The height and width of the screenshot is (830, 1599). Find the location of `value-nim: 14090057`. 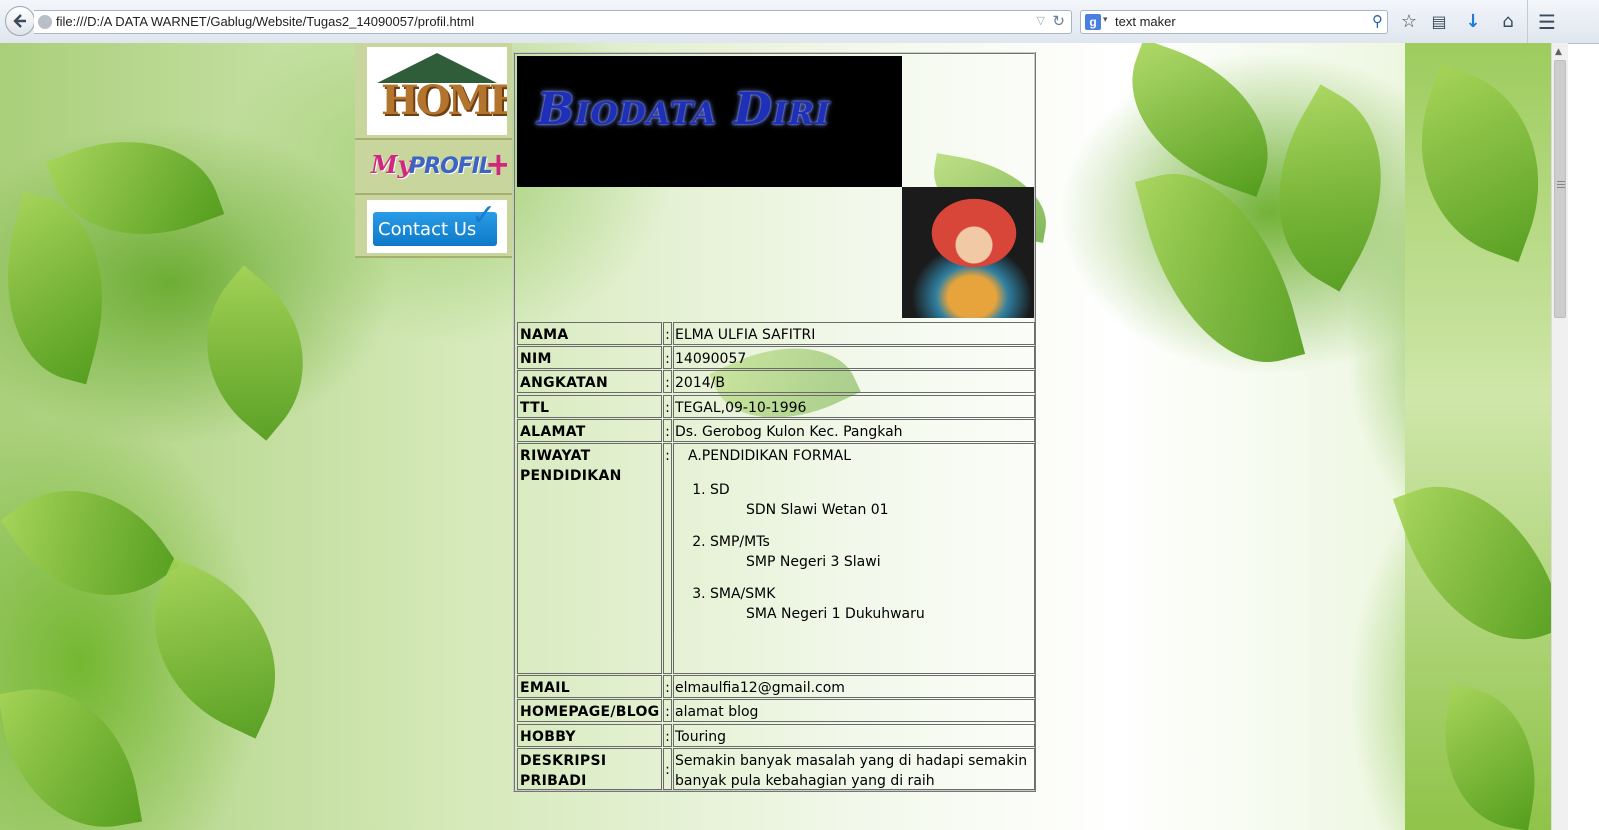

value-nim: 14090057 is located at coordinates (854, 357).